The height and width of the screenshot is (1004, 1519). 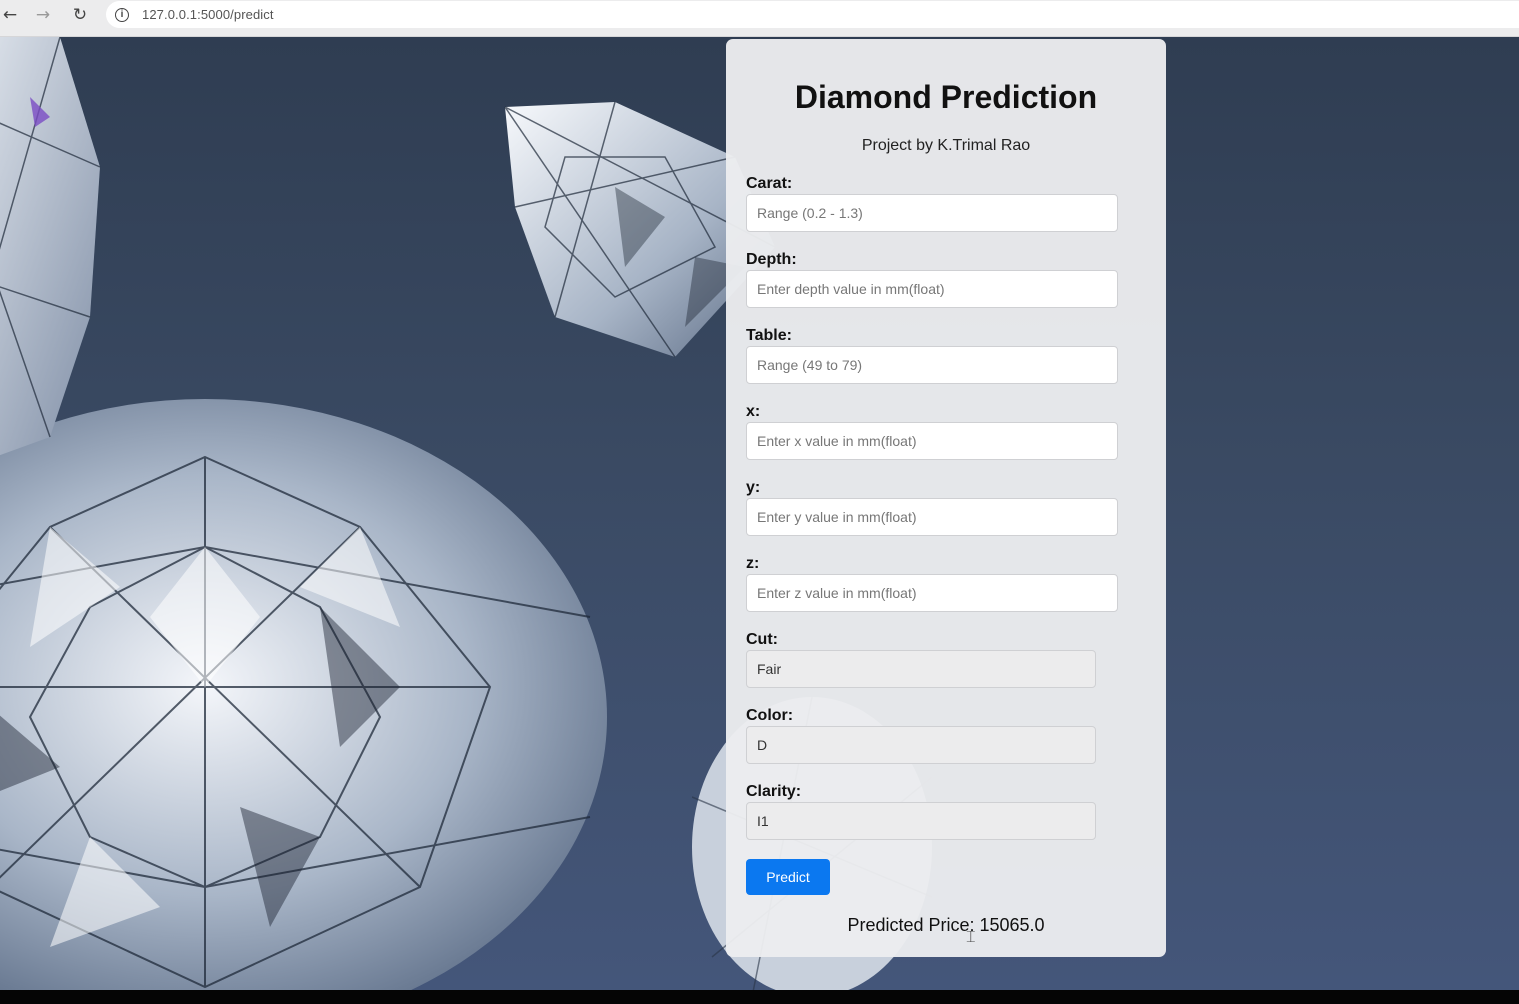 I want to click on depth-label: Depth:, so click(x=771, y=259).